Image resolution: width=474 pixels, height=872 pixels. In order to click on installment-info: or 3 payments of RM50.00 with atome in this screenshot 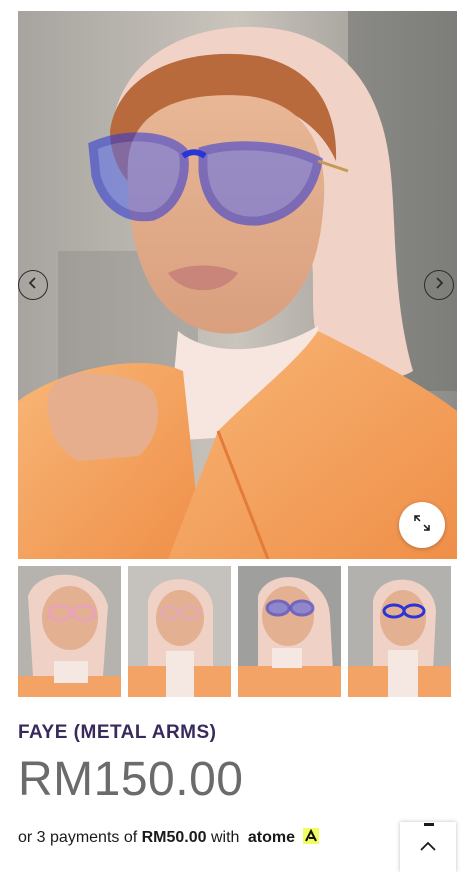, I will do `click(169, 837)`.